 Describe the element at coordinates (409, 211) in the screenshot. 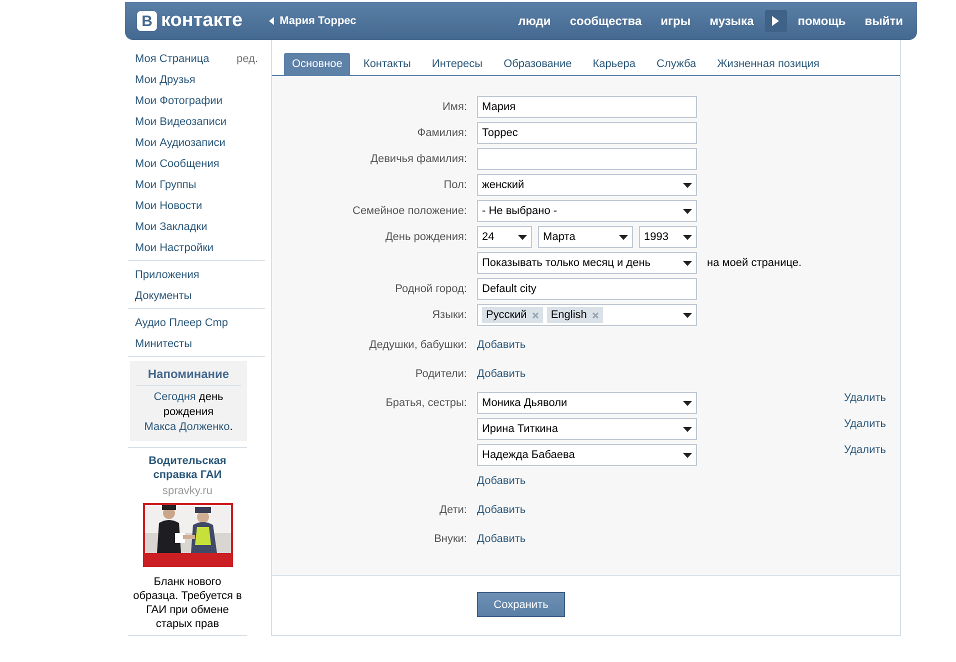

I see `field-label: Семейное положение:` at that location.